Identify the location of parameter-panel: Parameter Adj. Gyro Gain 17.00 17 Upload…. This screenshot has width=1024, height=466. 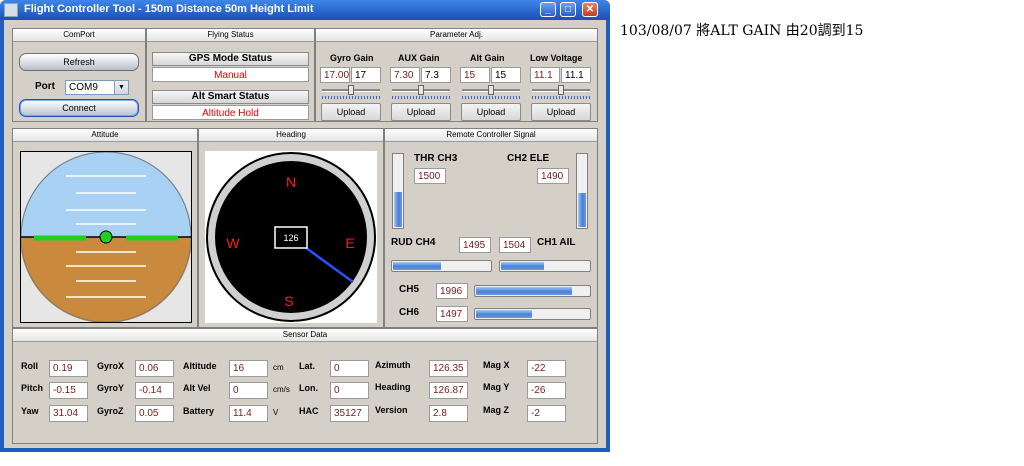
(456, 75).